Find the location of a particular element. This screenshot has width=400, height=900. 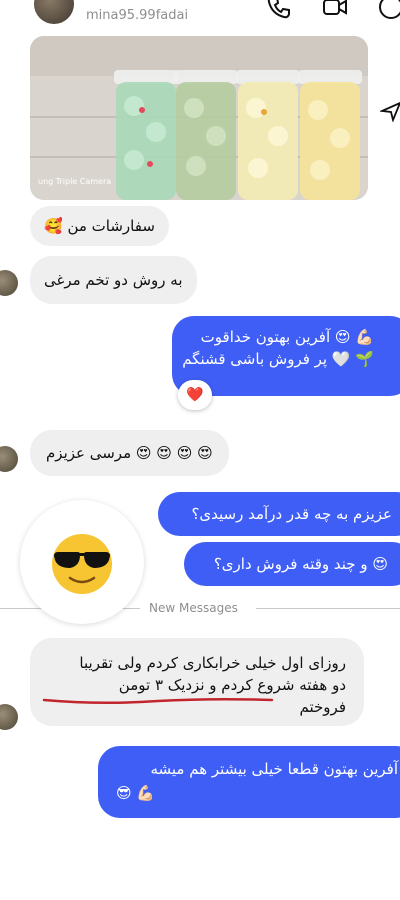

sent-message: 😍 و چند وقته فروش داری؟ is located at coordinates (292, 564).